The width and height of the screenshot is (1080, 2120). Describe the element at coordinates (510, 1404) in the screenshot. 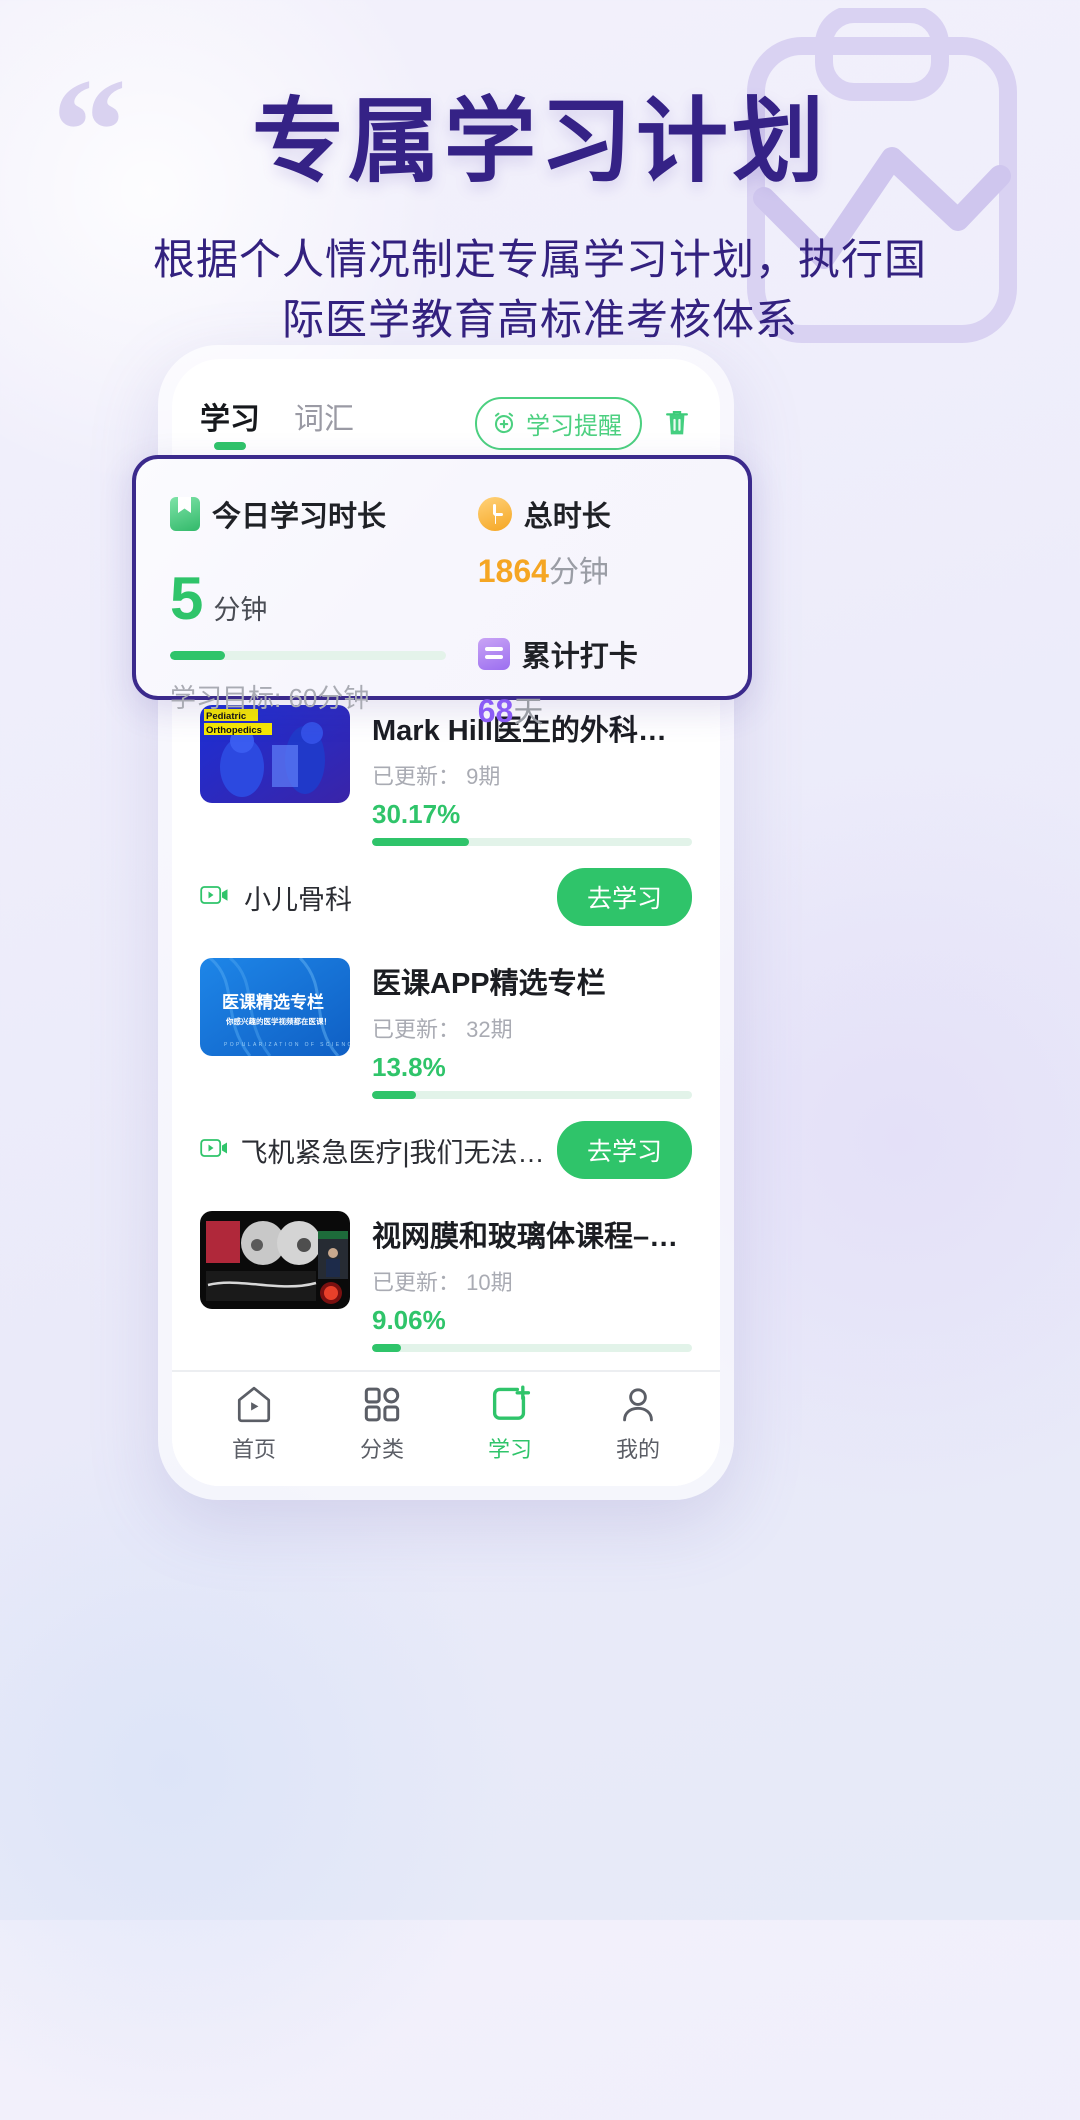

I see `study-plus-icon` at that location.